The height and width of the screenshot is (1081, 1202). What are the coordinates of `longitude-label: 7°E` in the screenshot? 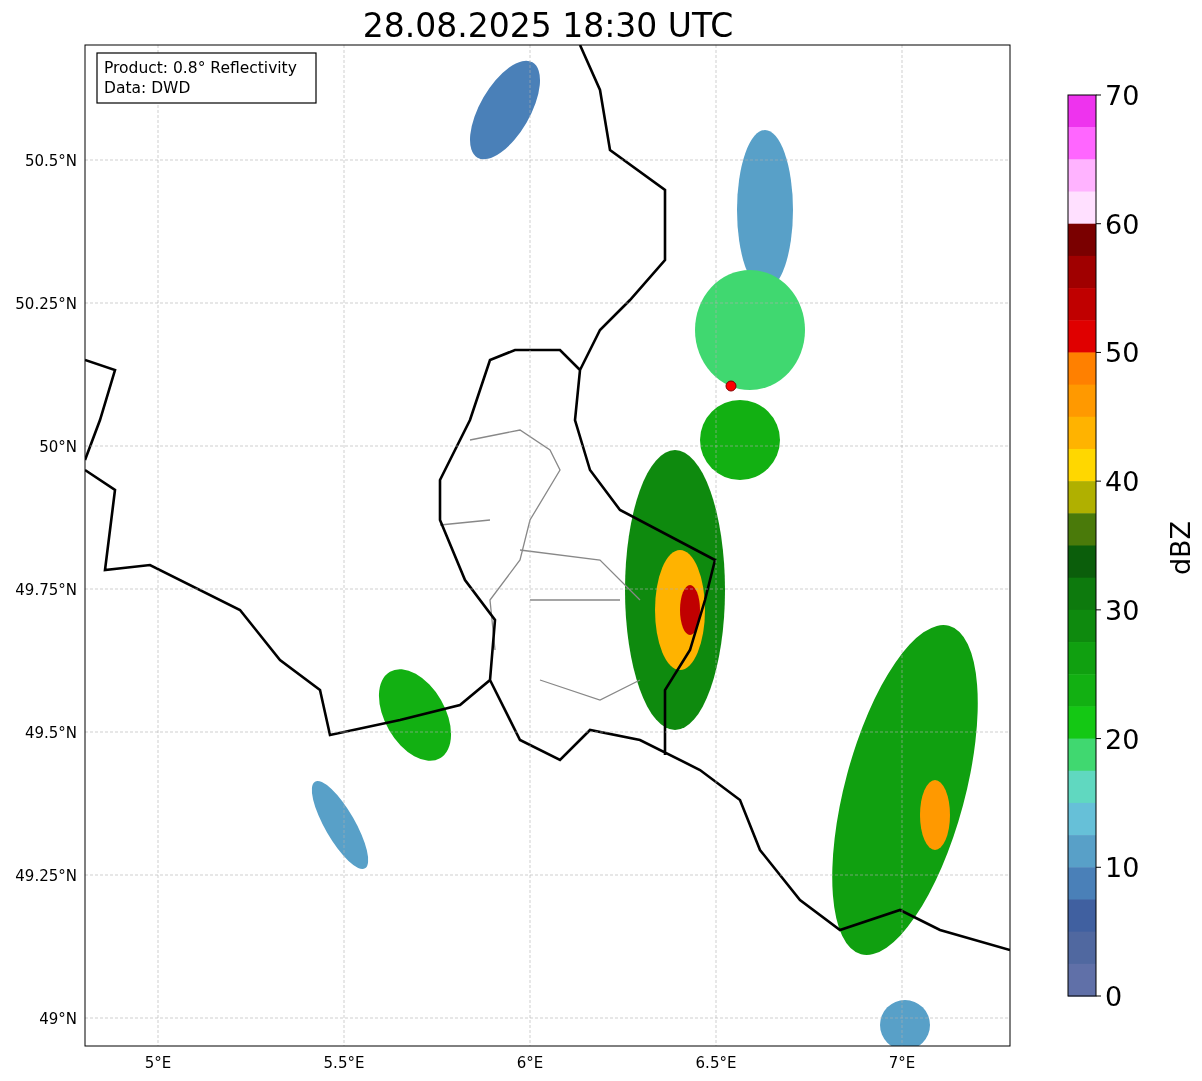 It's located at (902, 1063).